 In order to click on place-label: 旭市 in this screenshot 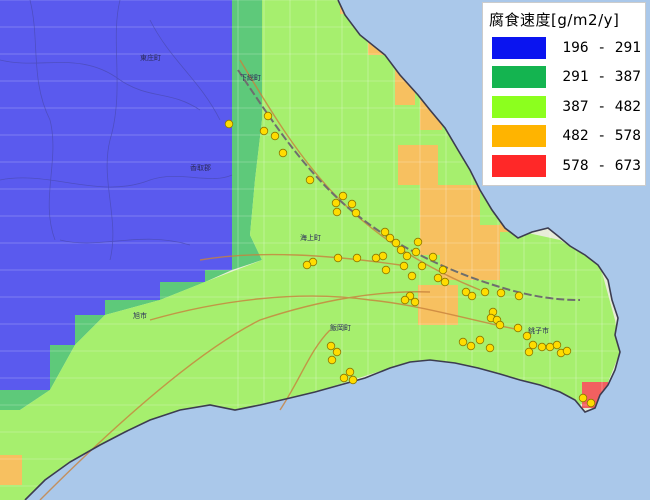, I will do `click(140, 315)`.